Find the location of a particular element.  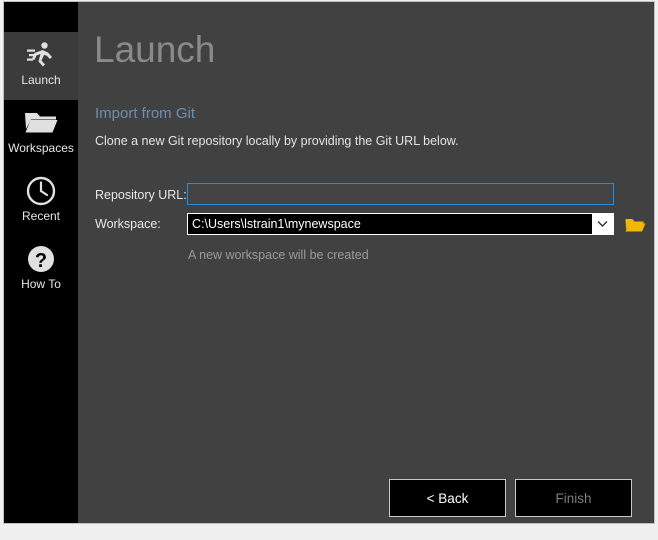

repository-url-label: Repository URL: is located at coordinates (141, 195).